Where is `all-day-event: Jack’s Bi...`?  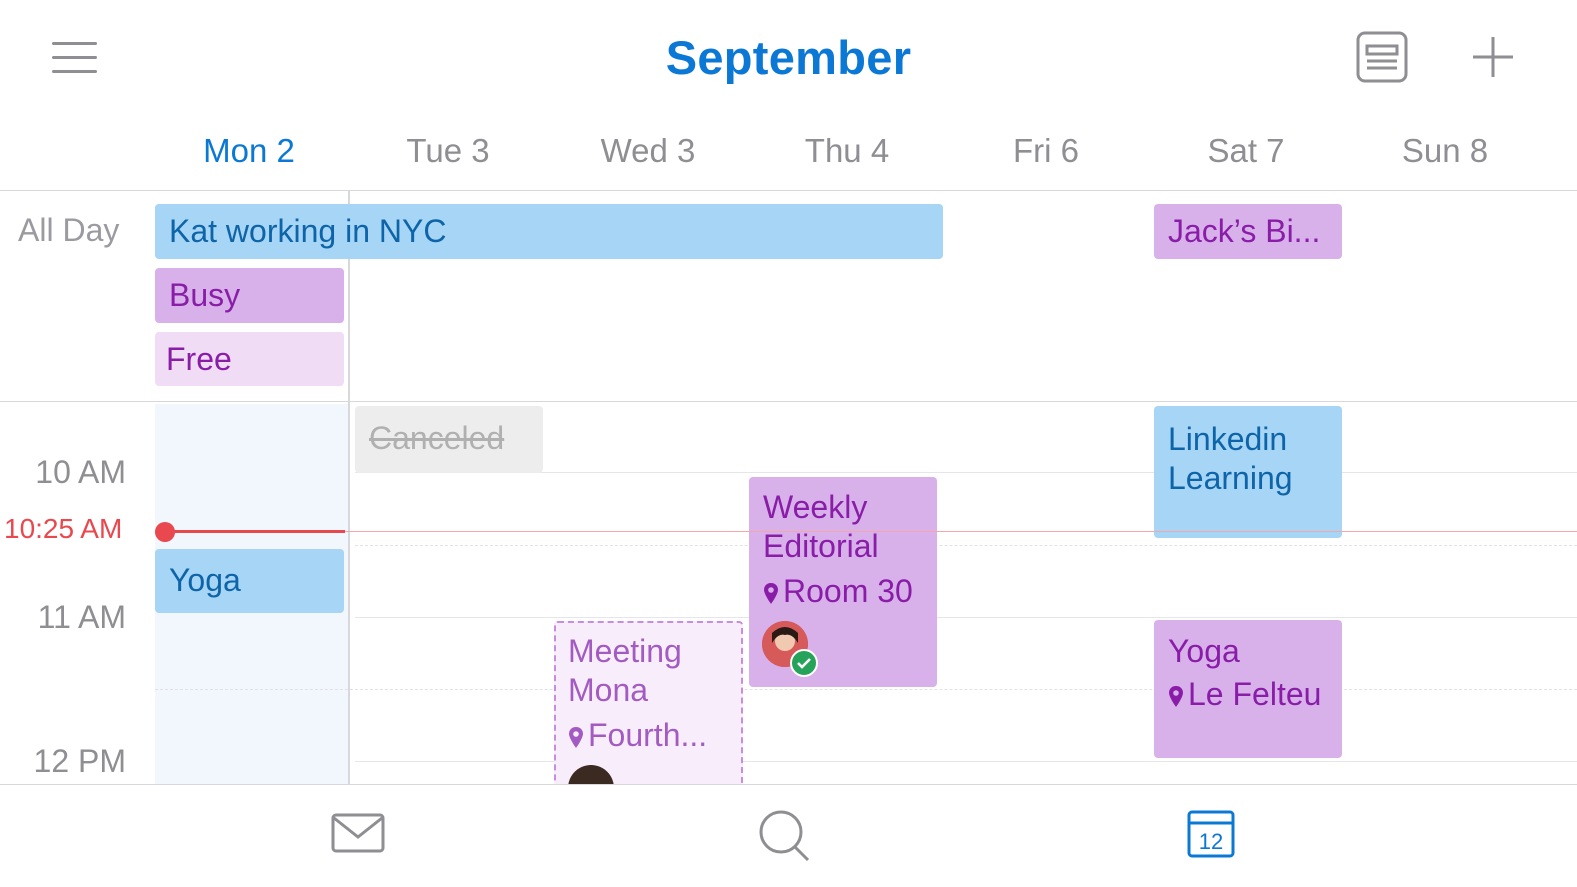 all-day-event: Jack’s Bi... is located at coordinates (1248, 231).